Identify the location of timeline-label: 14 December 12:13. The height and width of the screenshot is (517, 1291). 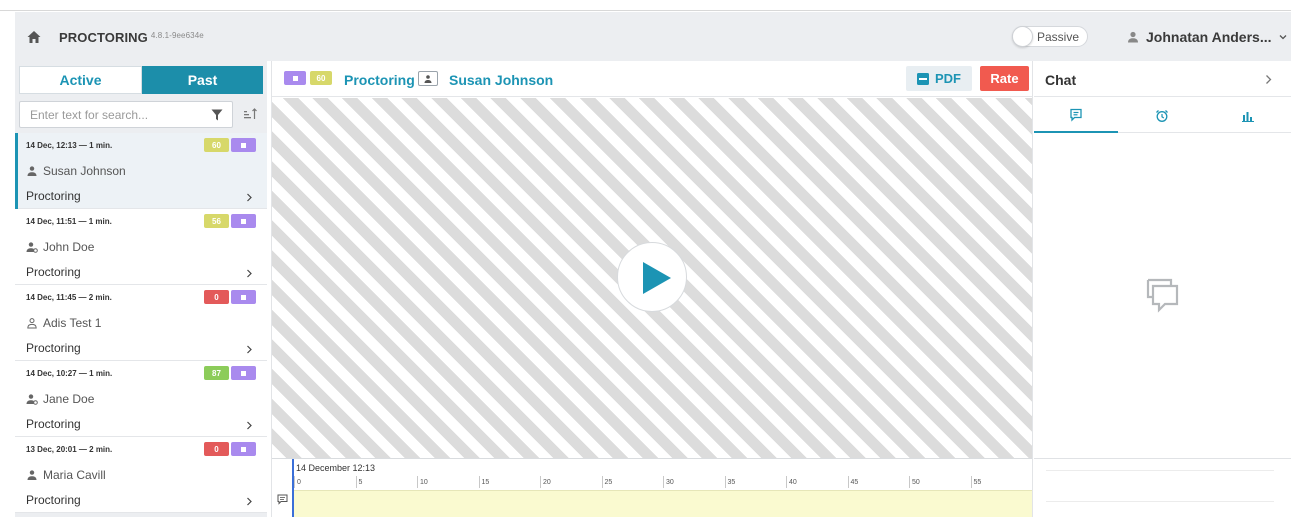
(336, 468).